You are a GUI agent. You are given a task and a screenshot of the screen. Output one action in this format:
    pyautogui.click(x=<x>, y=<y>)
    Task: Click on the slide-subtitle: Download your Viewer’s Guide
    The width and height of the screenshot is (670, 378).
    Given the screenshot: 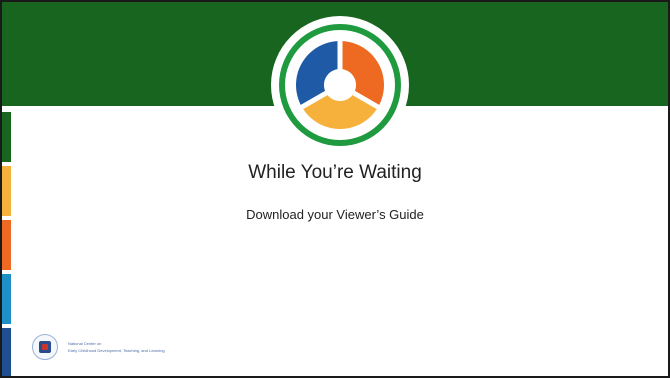 What is the action you would take?
    pyautogui.click(x=335, y=214)
    